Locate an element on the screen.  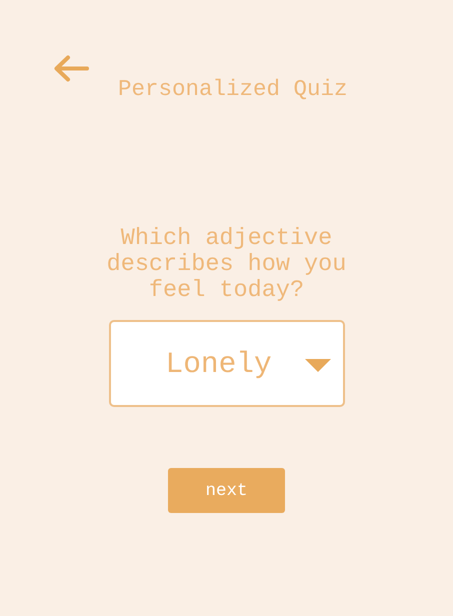
answer-dropdown: Lonely is located at coordinates (226, 363).